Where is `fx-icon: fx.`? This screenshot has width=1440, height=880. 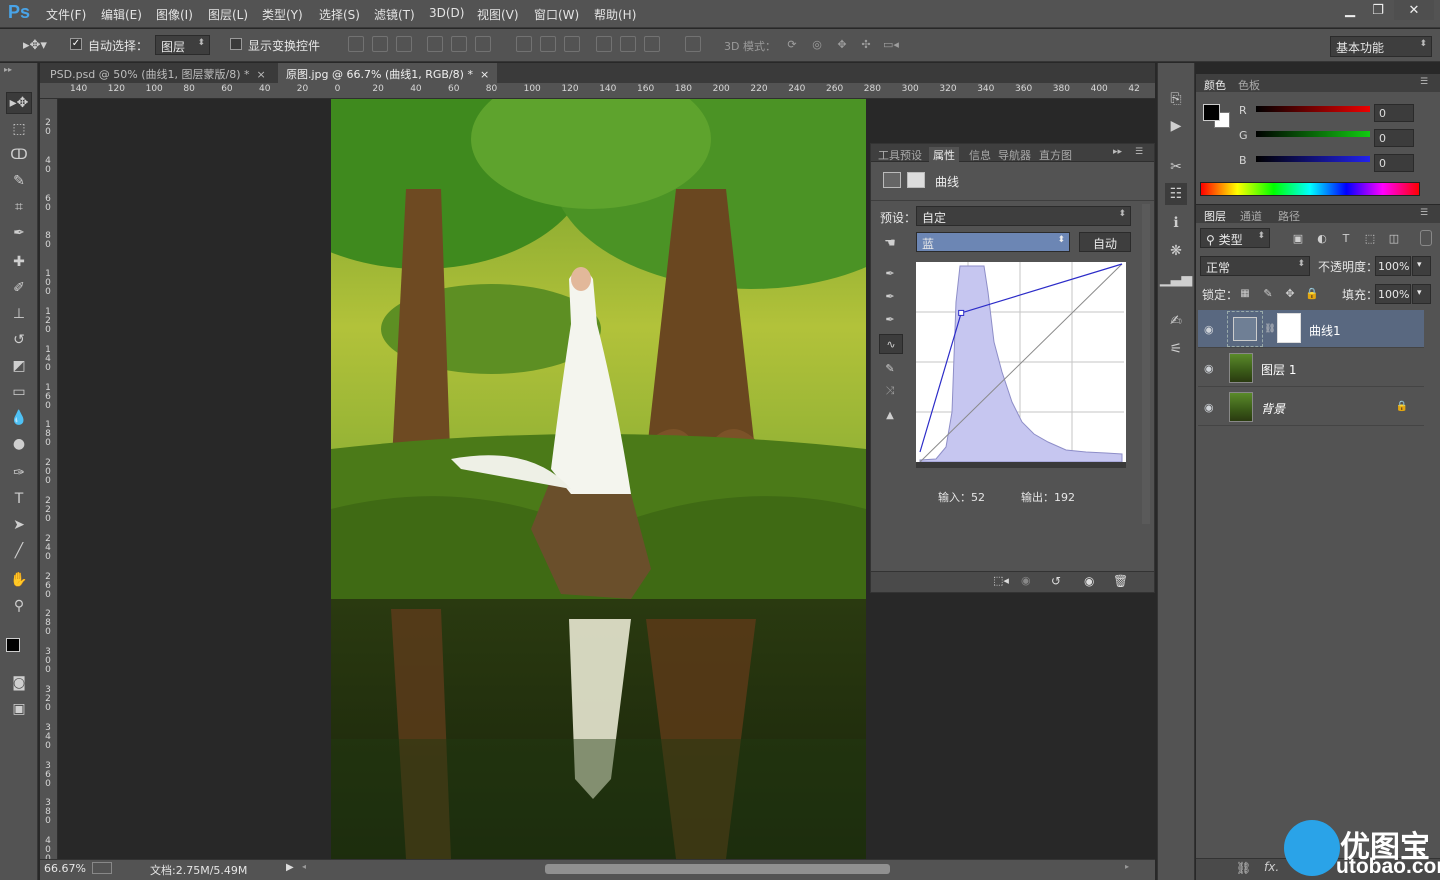 fx-icon: fx. is located at coordinates (1271, 867).